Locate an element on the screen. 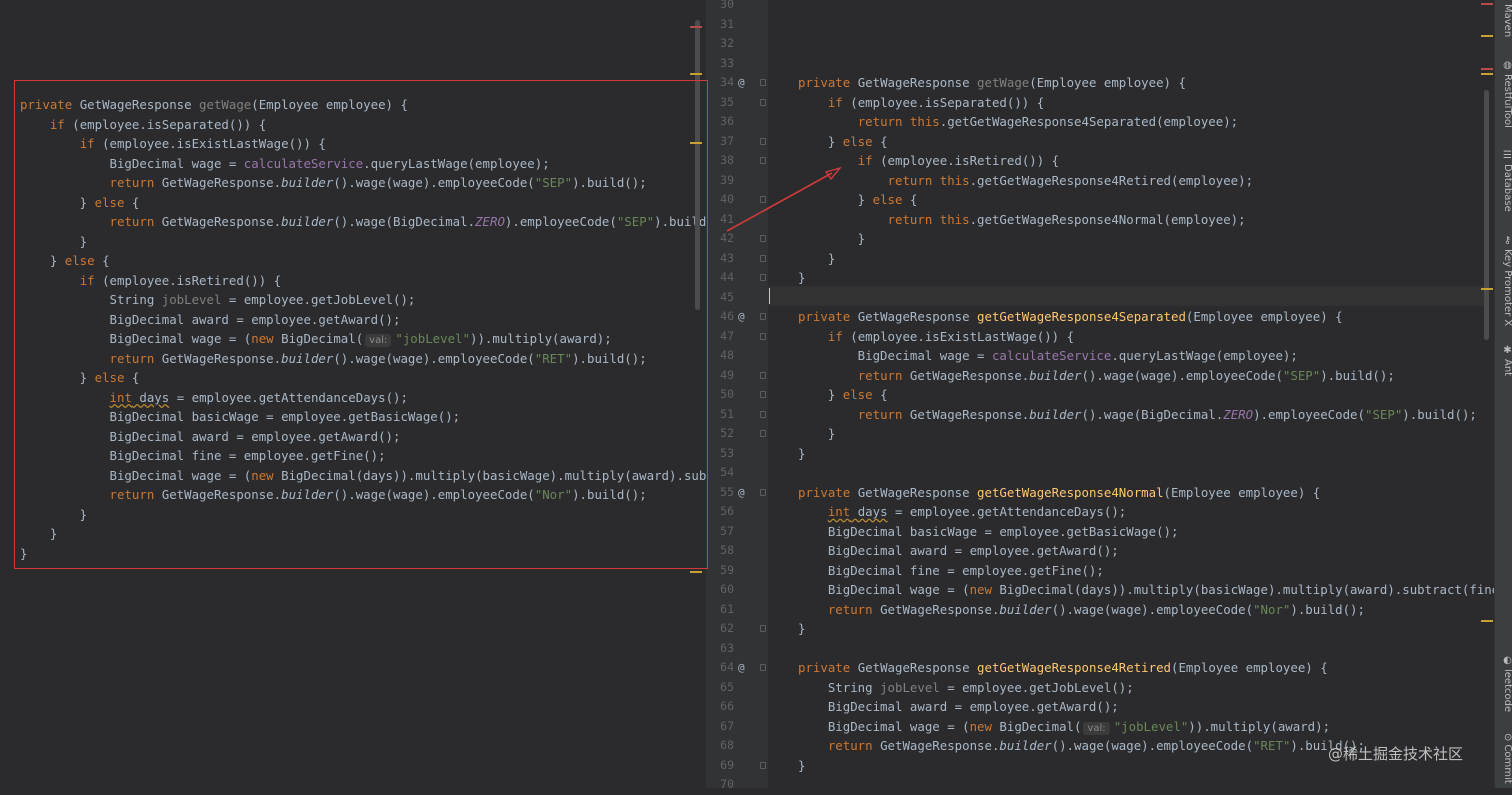 The height and width of the screenshot is (795, 1512). line-number: 63 is located at coordinates (723, 649).